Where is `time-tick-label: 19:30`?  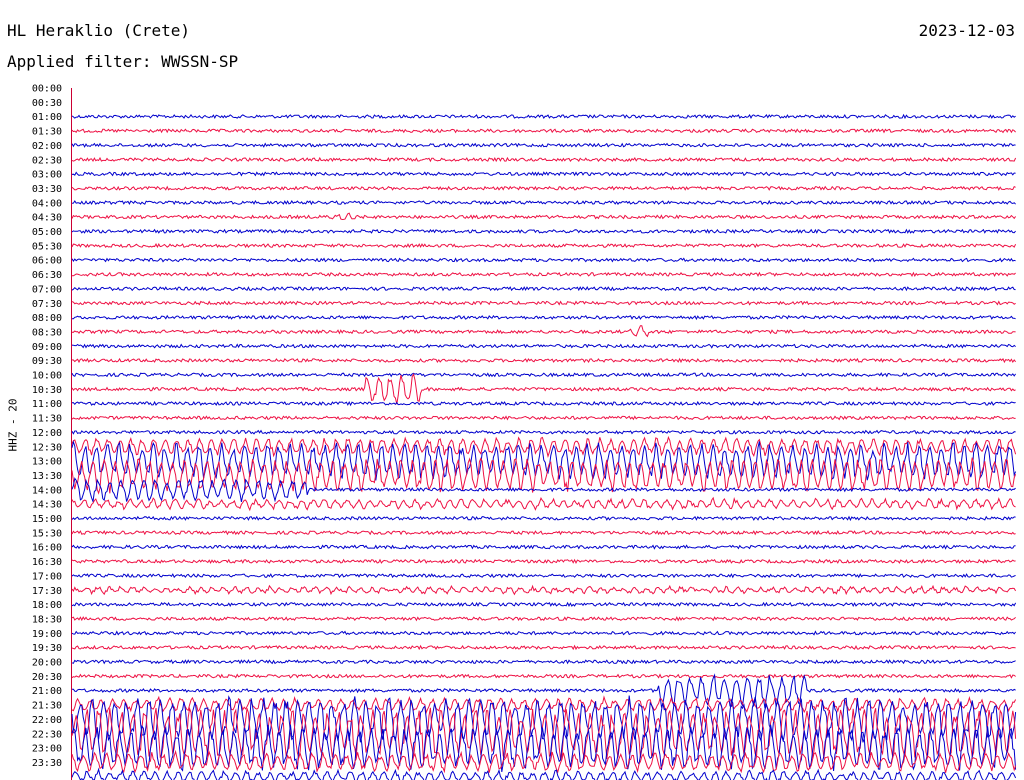
time-tick-label: 19:30 is located at coordinates (47, 648).